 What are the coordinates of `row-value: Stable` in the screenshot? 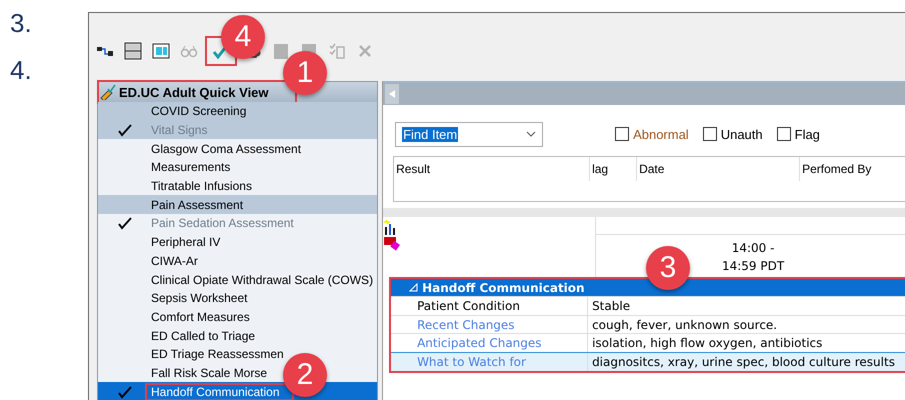 It's located at (611, 306).